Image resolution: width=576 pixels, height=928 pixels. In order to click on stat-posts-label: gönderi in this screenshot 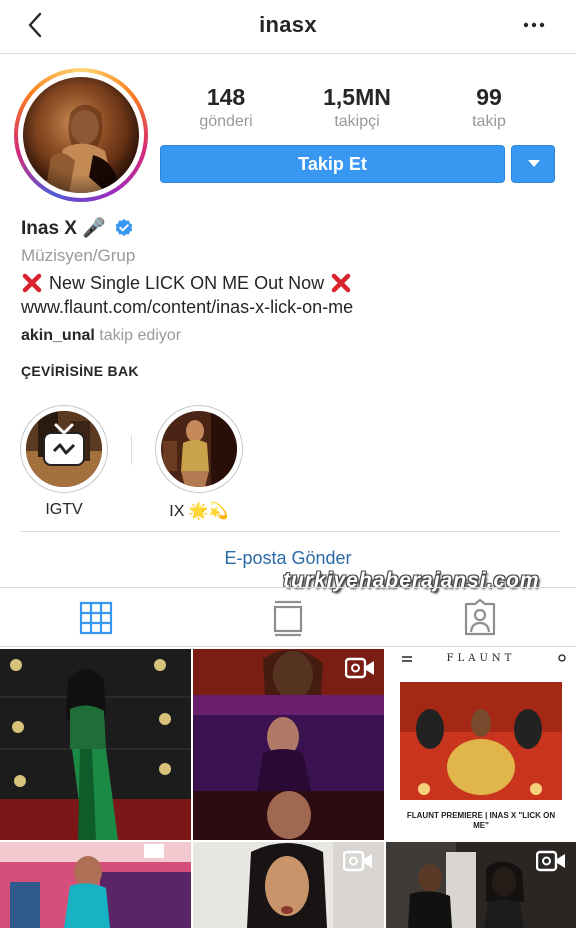, I will do `click(226, 121)`.